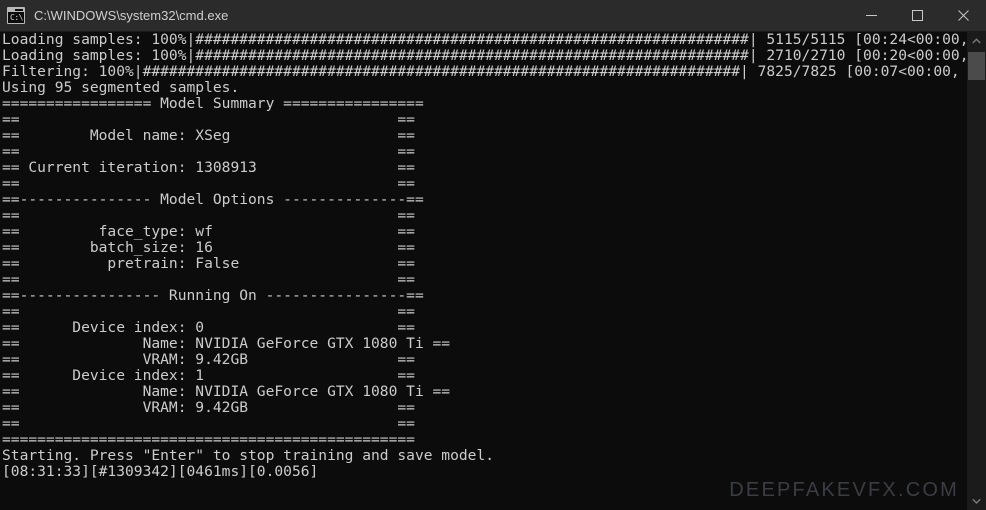  I want to click on maximize-button, so click(917, 15).